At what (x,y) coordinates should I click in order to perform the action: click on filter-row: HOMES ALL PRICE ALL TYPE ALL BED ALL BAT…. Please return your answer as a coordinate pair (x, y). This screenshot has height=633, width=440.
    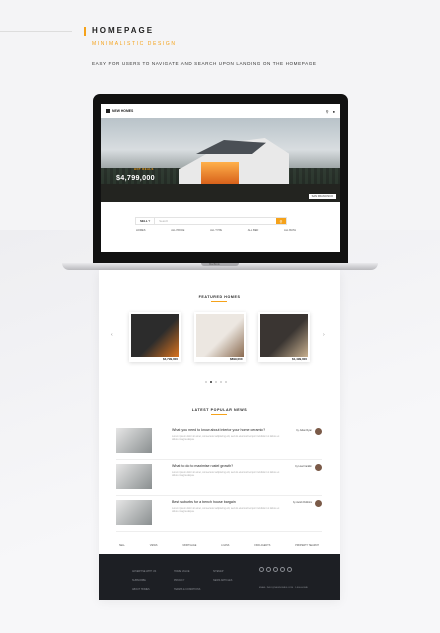
    Looking at the image, I should click on (216, 230).